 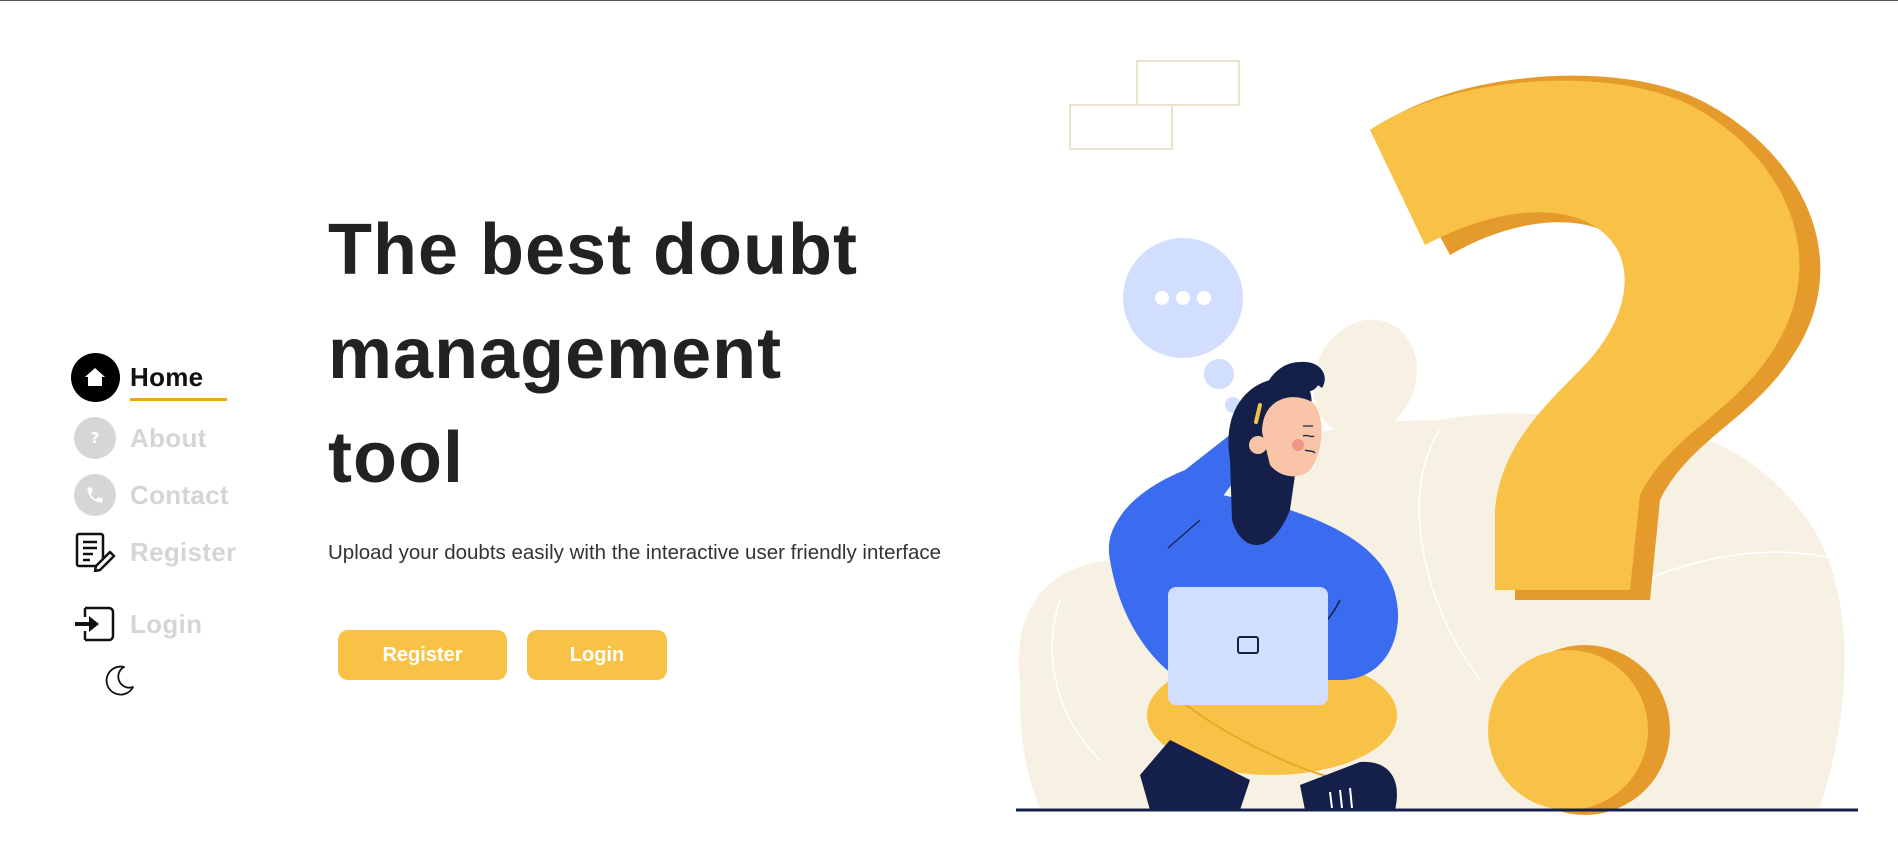 What do you see at coordinates (166, 623) in the screenshot?
I see `sidebar-item-label: Login` at bounding box center [166, 623].